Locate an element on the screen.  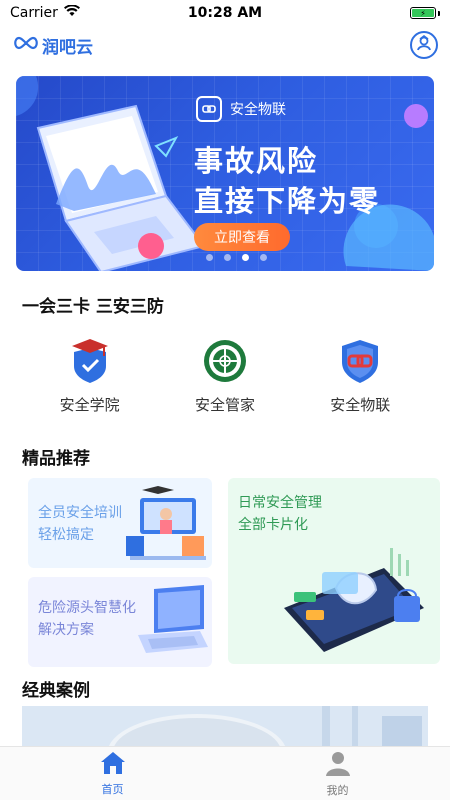
app-logo: 润吧云 is located at coordinates (52, 45).